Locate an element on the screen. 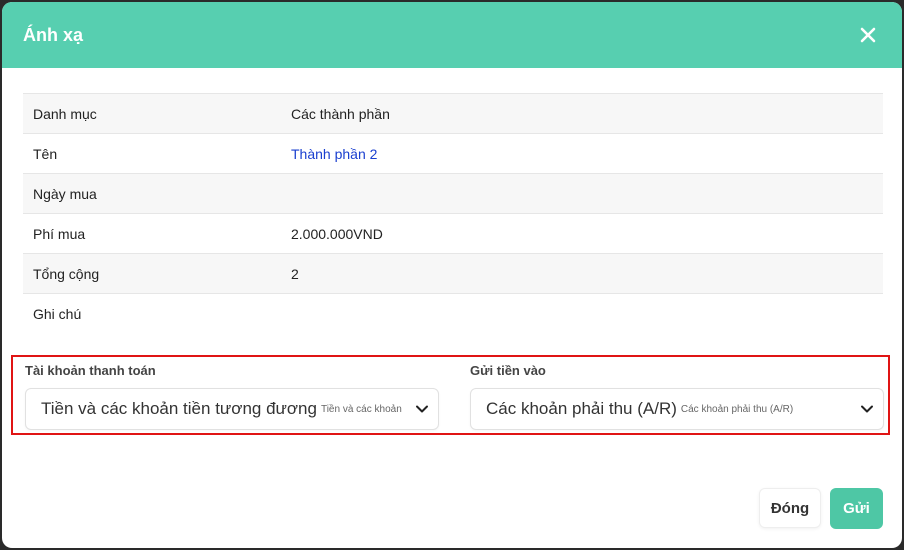 Image resolution: width=904 pixels, height=550 pixels. close-button is located at coordinates (868, 35).